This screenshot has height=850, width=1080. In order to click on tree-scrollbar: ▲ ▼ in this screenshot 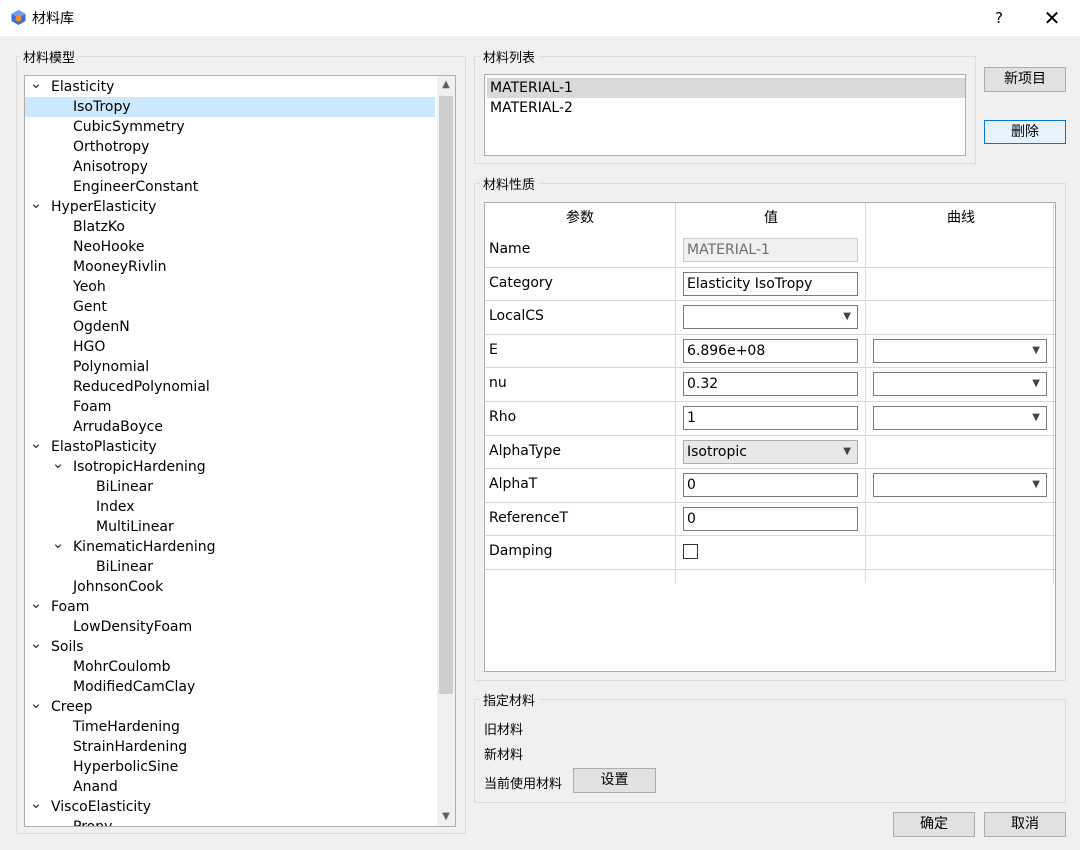, I will do `click(446, 451)`.